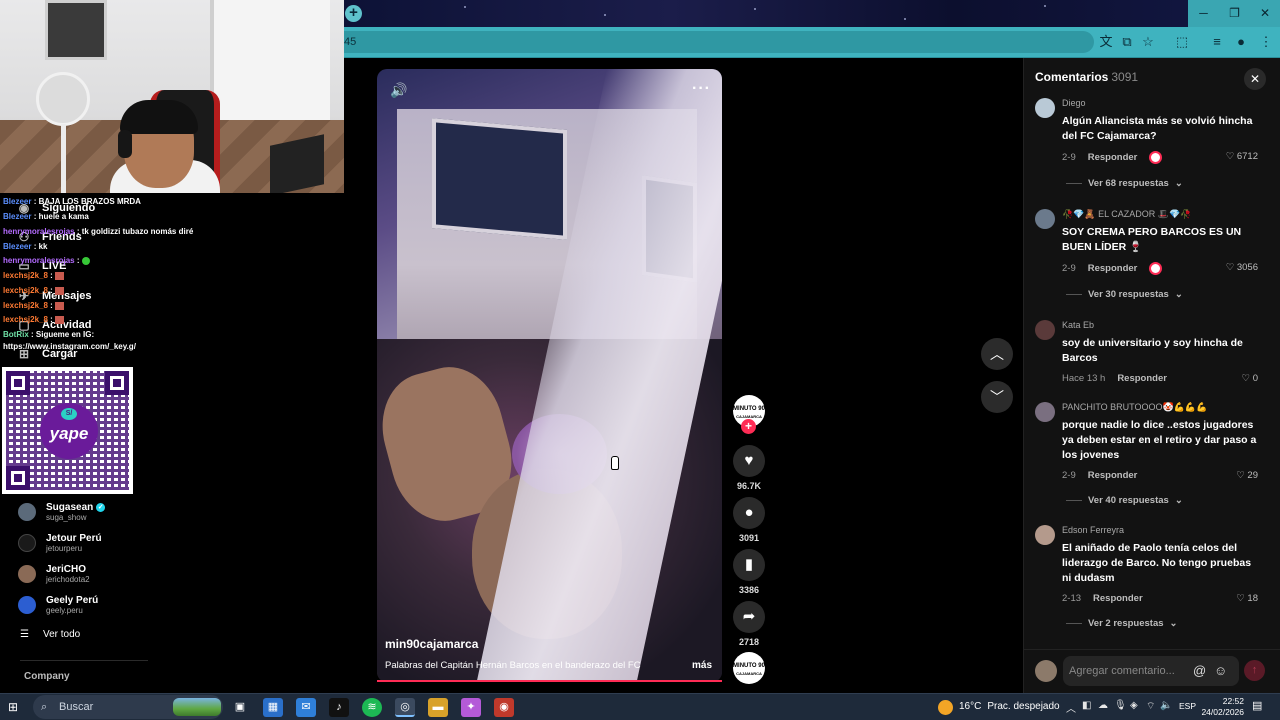 The height and width of the screenshot is (720, 1280). Describe the element at coordinates (1203, 13) in the screenshot. I see `minimize-button: ─` at that location.